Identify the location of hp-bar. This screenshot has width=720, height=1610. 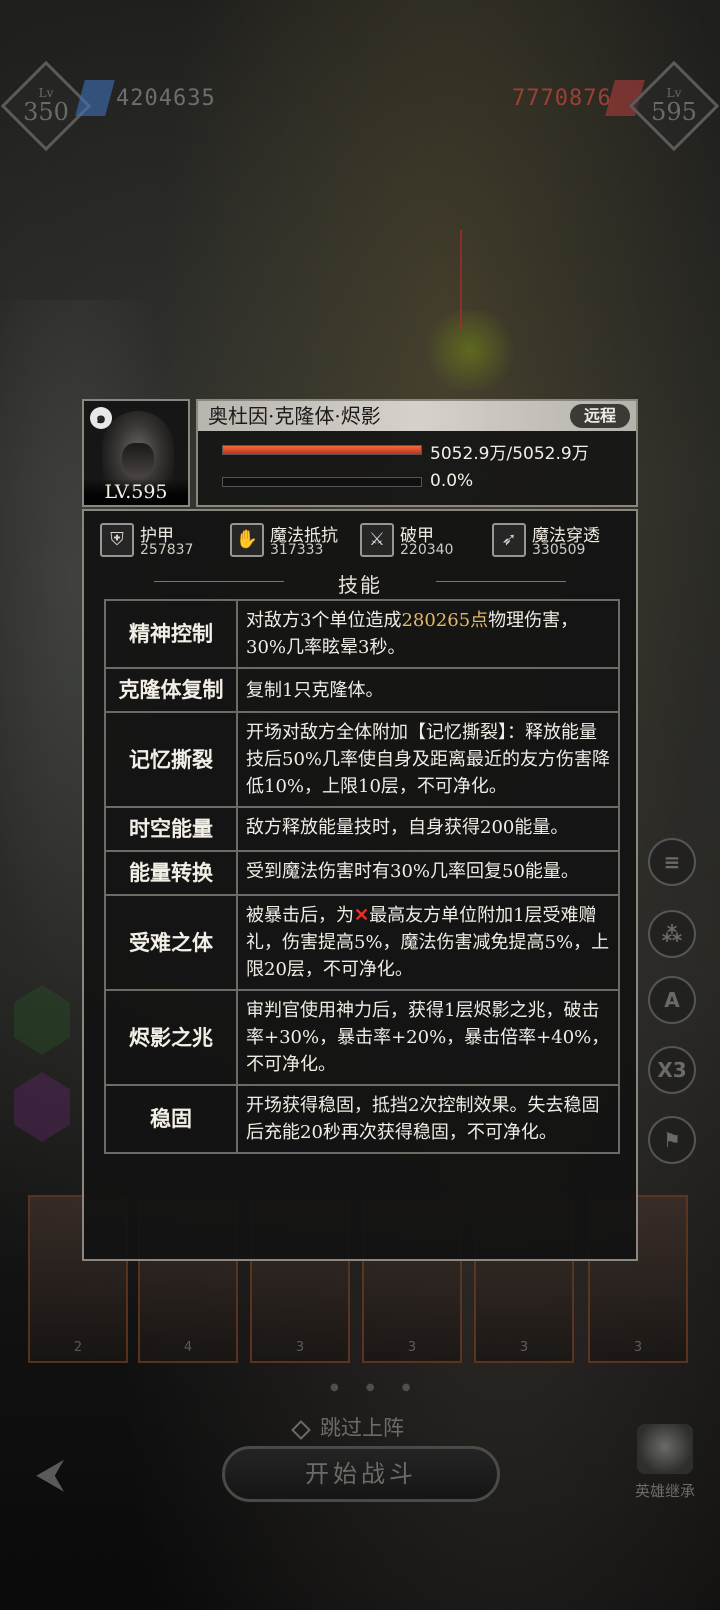
(322, 450).